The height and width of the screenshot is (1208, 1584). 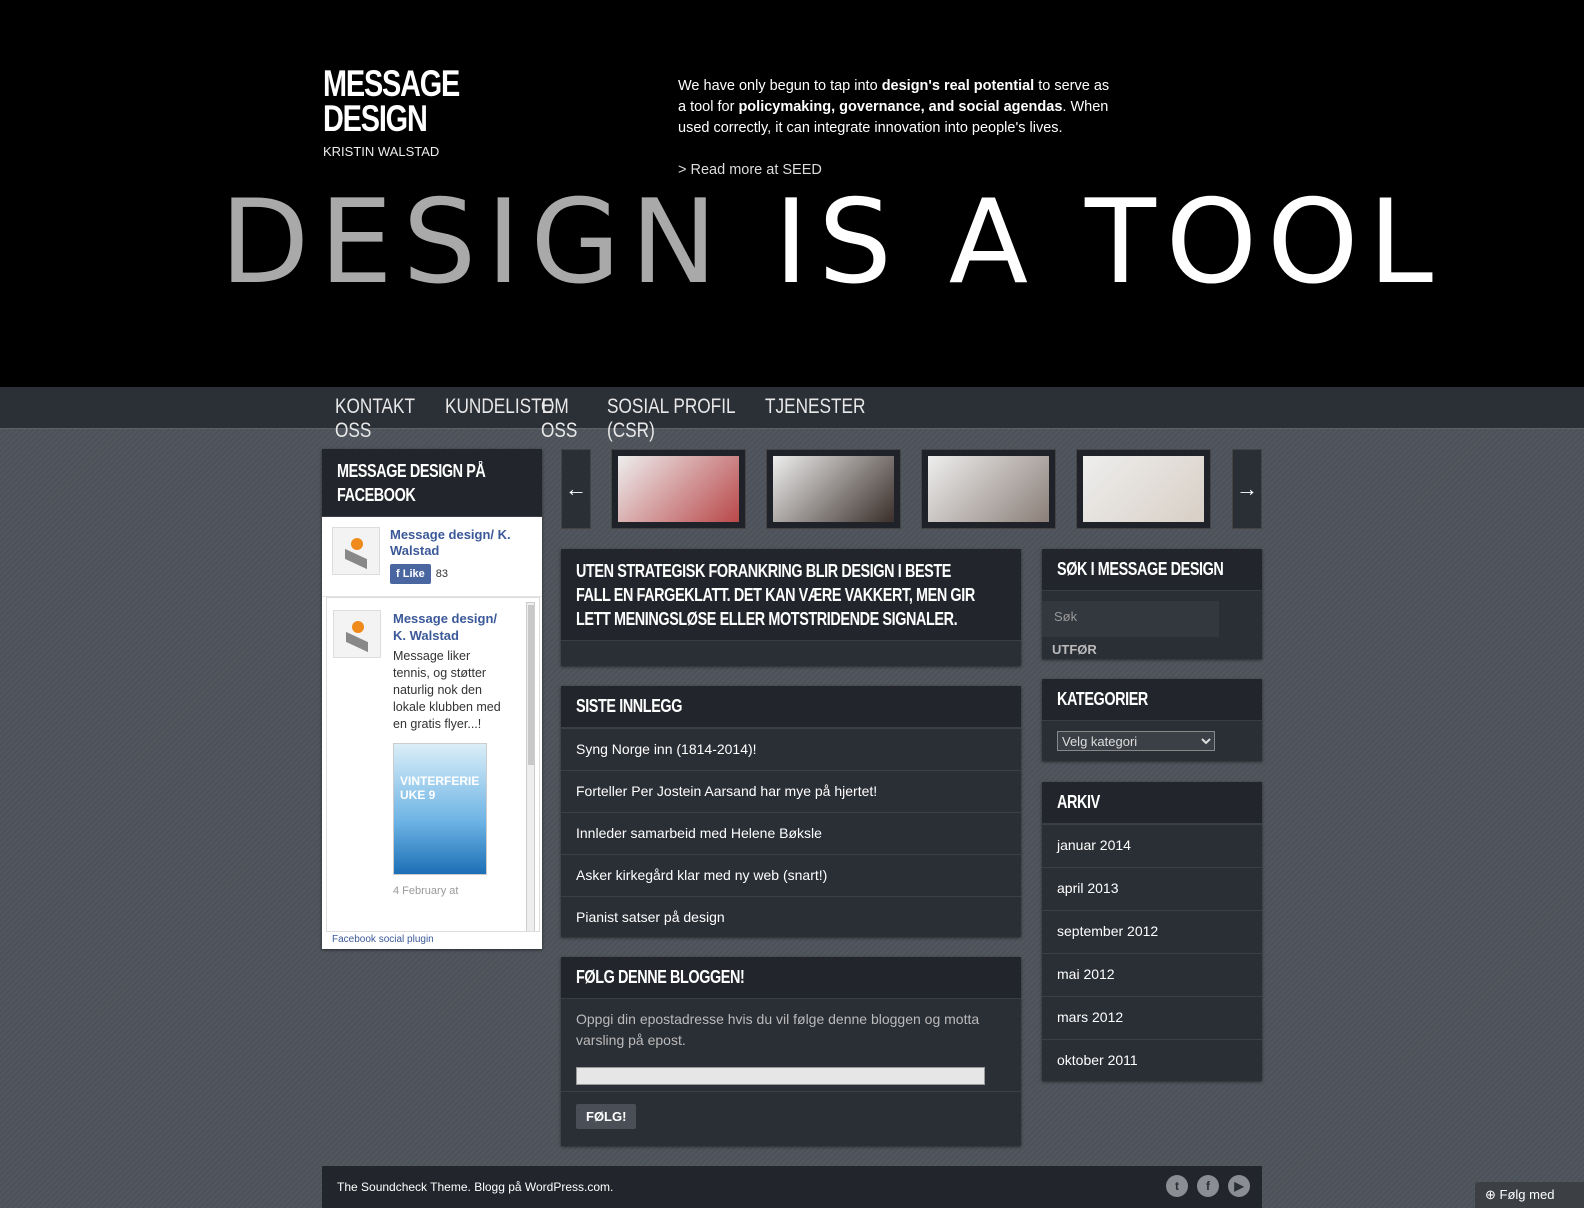 I want to click on facebook-page-info: Message design/ K. Walstad f Like 83, so click(x=461, y=556).